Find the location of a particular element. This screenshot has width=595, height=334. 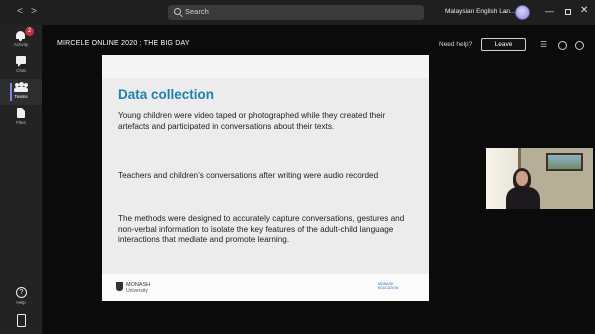

more-icon is located at coordinates (579, 45).